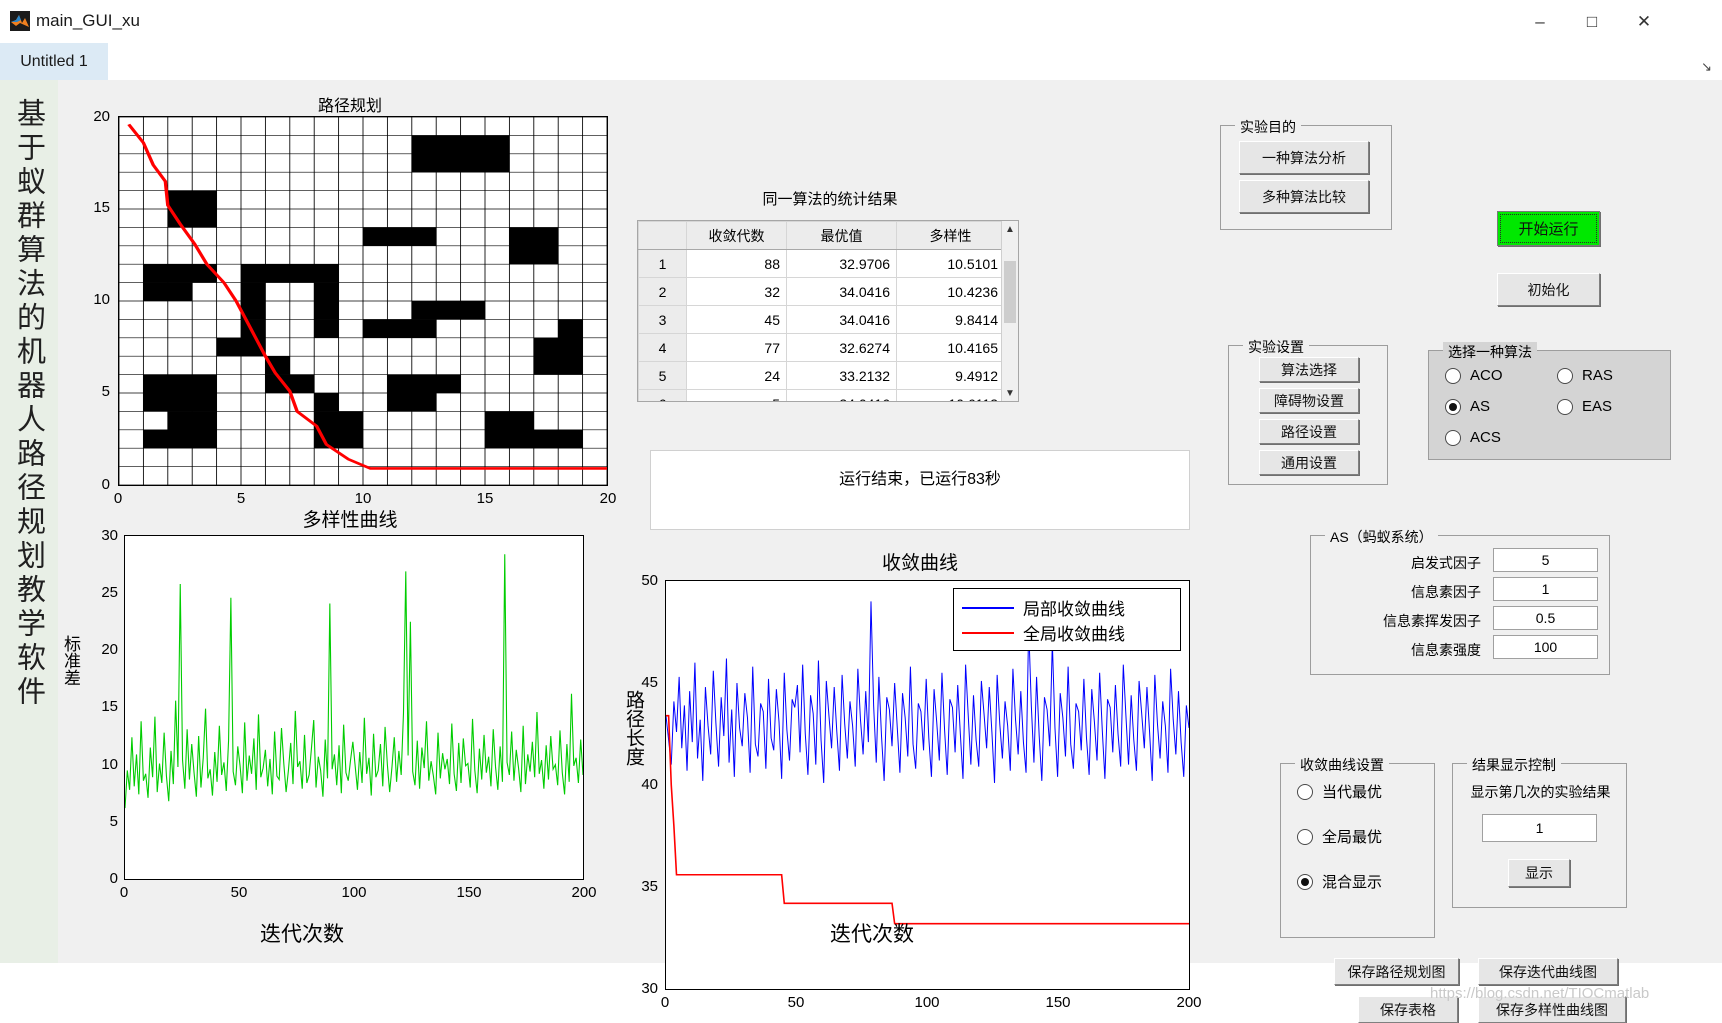  I want to click on pheromone-intensity-field: 100, so click(1545, 647).